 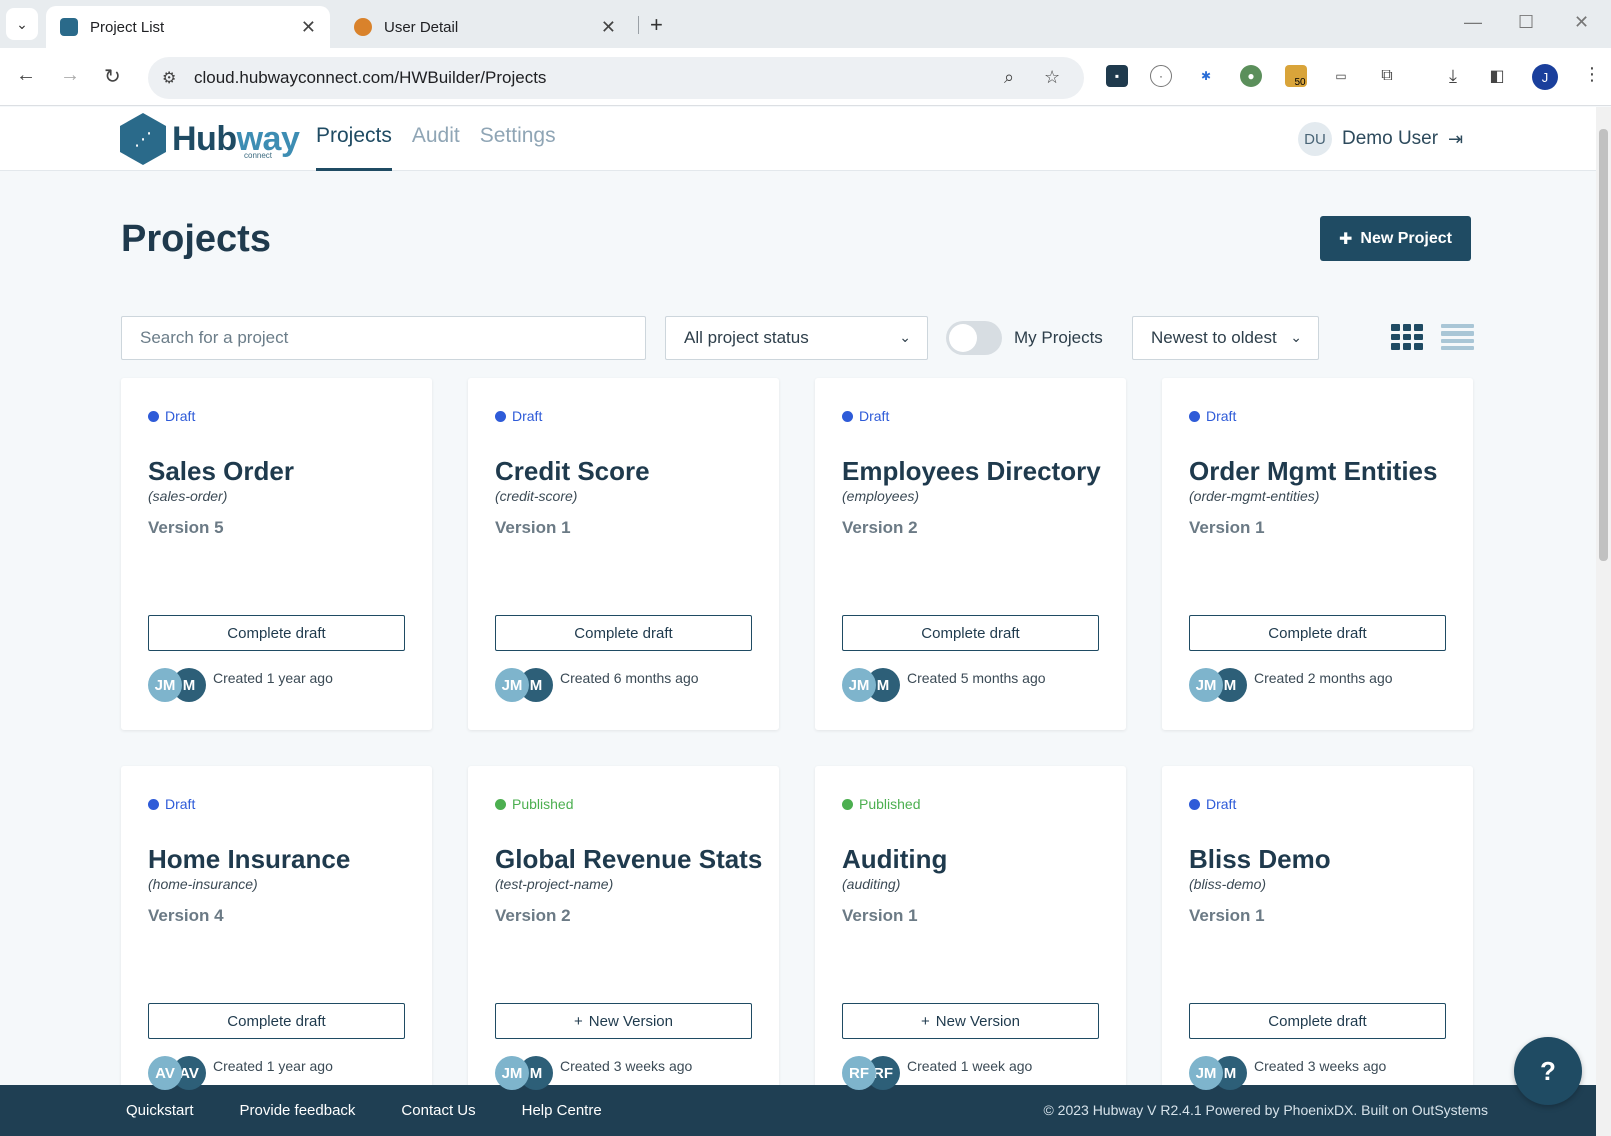 I want to click on nav-projects: Projects, so click(x=354, y=139).